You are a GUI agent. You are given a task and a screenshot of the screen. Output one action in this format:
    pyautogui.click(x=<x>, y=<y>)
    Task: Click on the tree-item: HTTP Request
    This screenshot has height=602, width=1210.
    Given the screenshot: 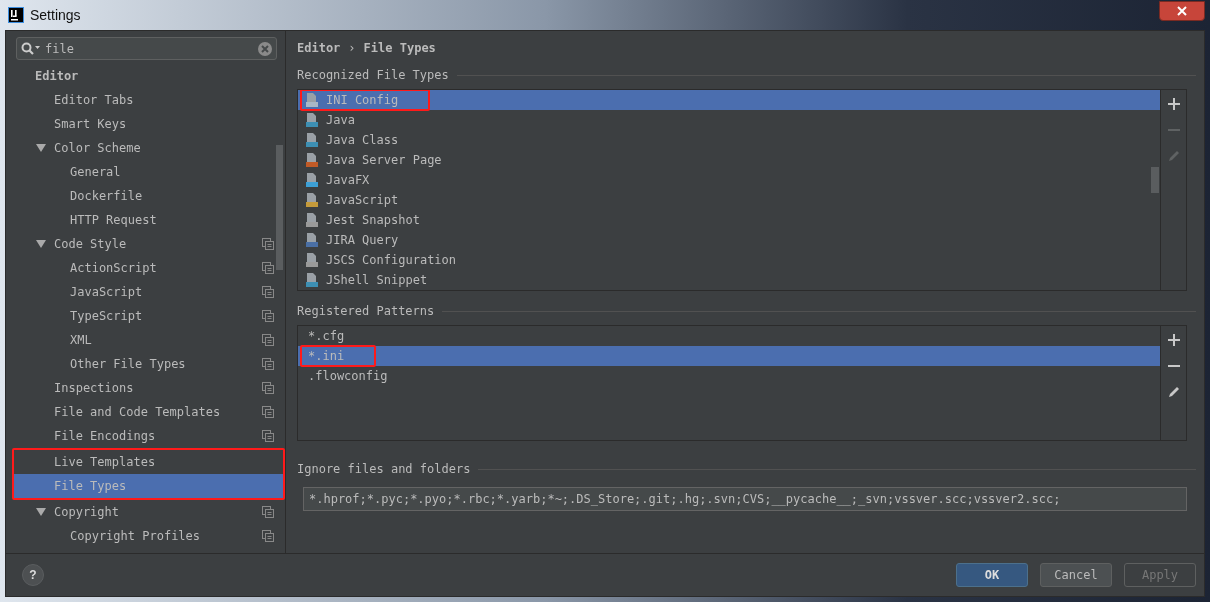 What is the action you would take?
    pyautogui.click(x=145, y=220)
    